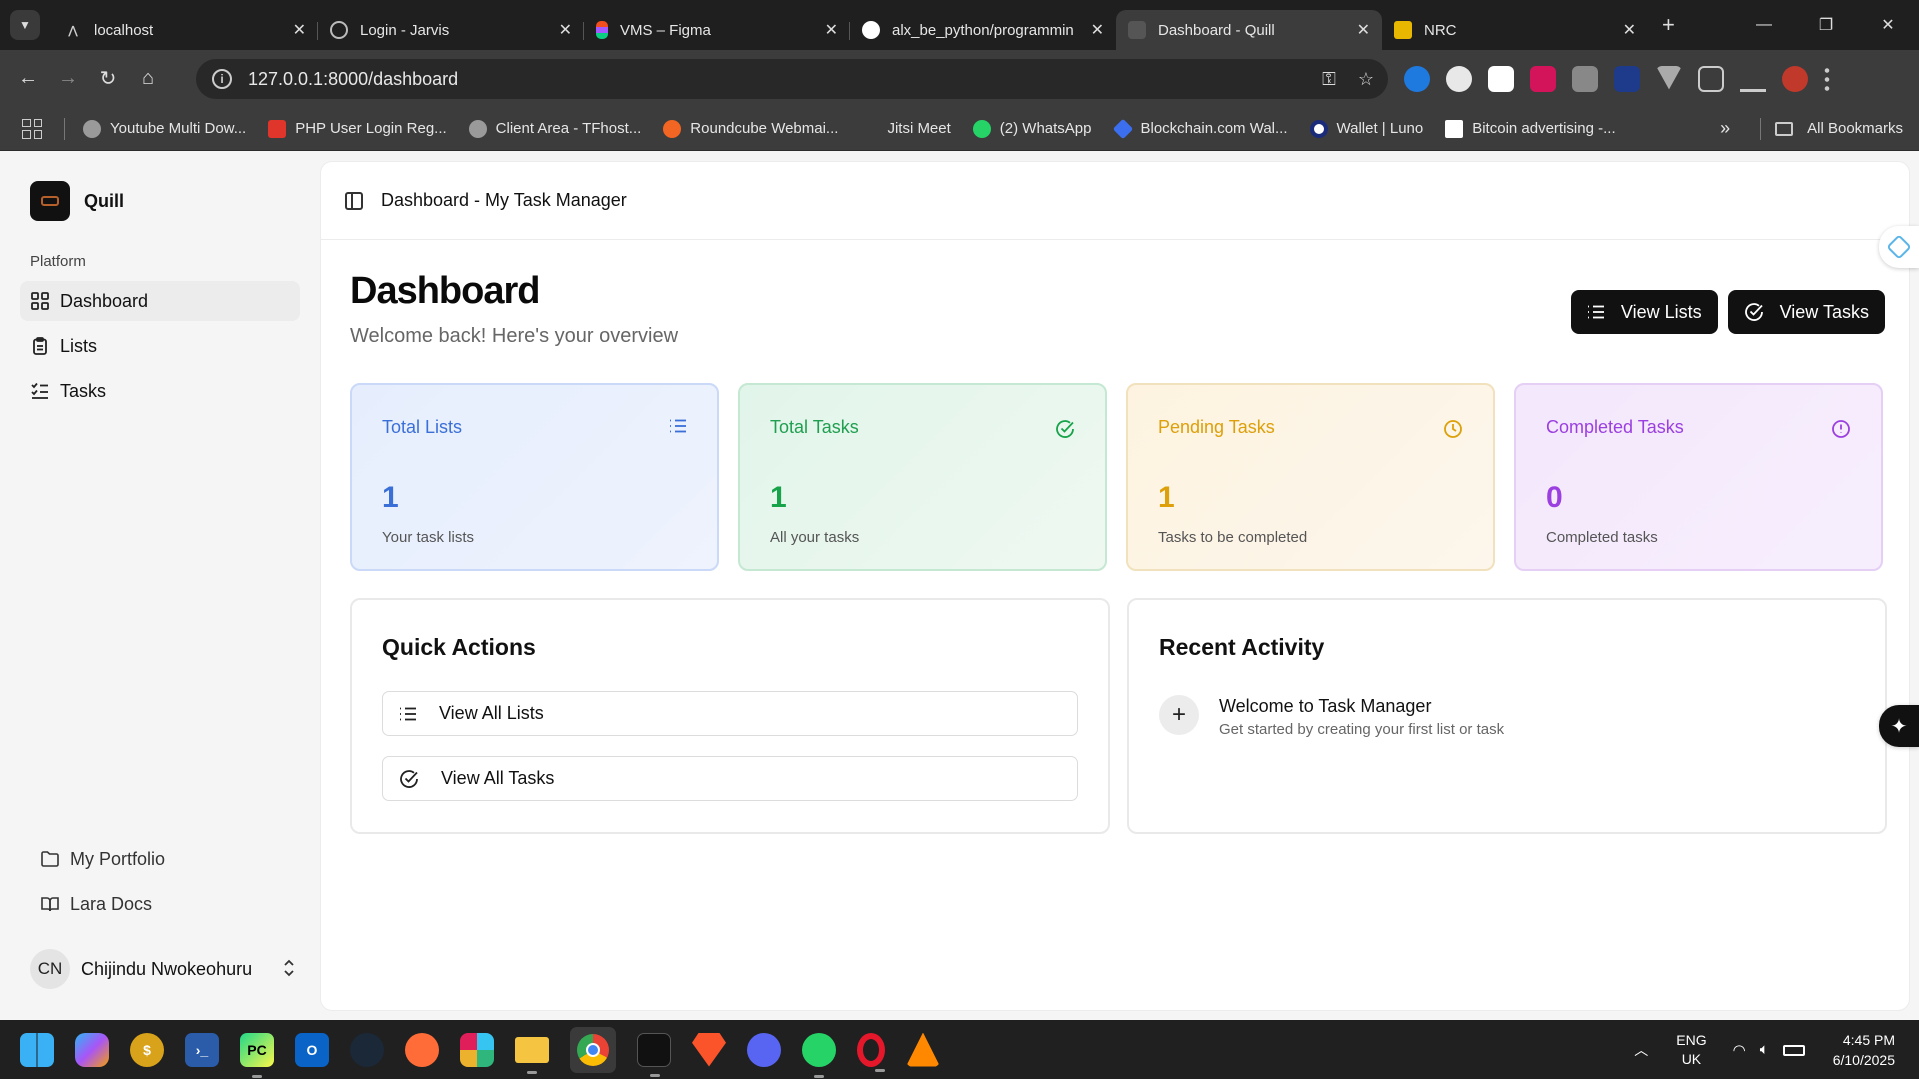 The width and height of the screenshot is (1919, 1079). Describe the element at coordinates (147, 1049) in the screenshot. I see `money-app-icon: $` at that location.